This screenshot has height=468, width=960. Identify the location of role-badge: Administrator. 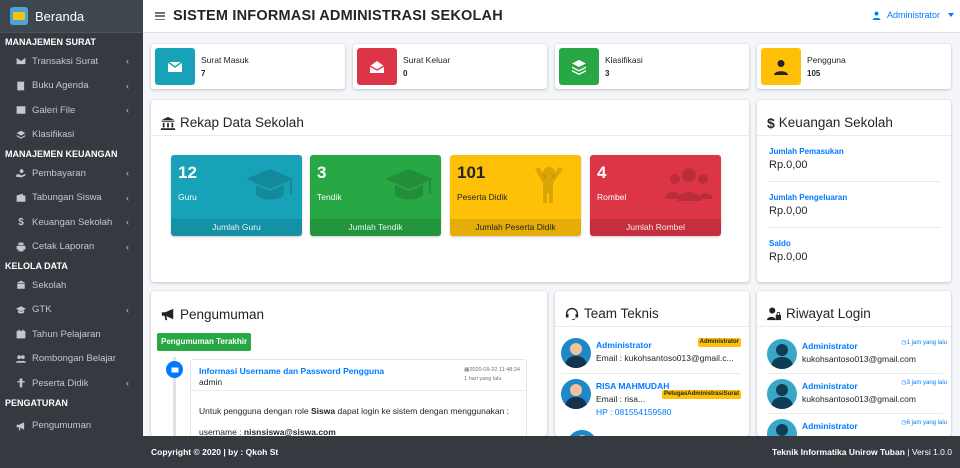
(719, 342).